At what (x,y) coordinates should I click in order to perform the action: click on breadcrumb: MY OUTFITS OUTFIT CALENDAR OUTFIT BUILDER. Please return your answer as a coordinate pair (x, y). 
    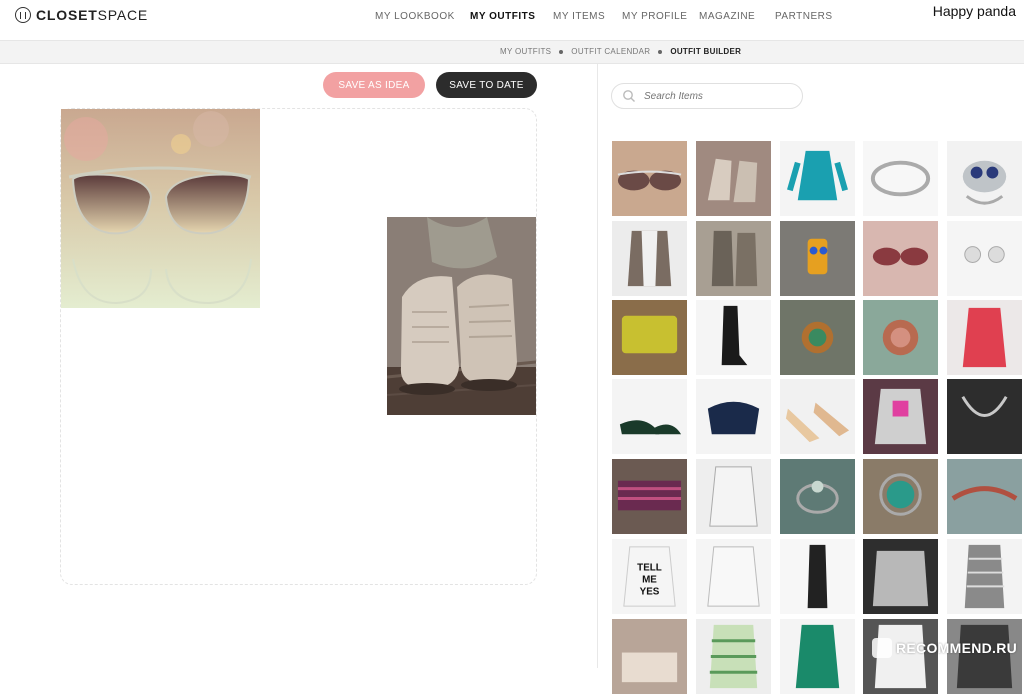
    Looking at the image, I should click on (620, 51).